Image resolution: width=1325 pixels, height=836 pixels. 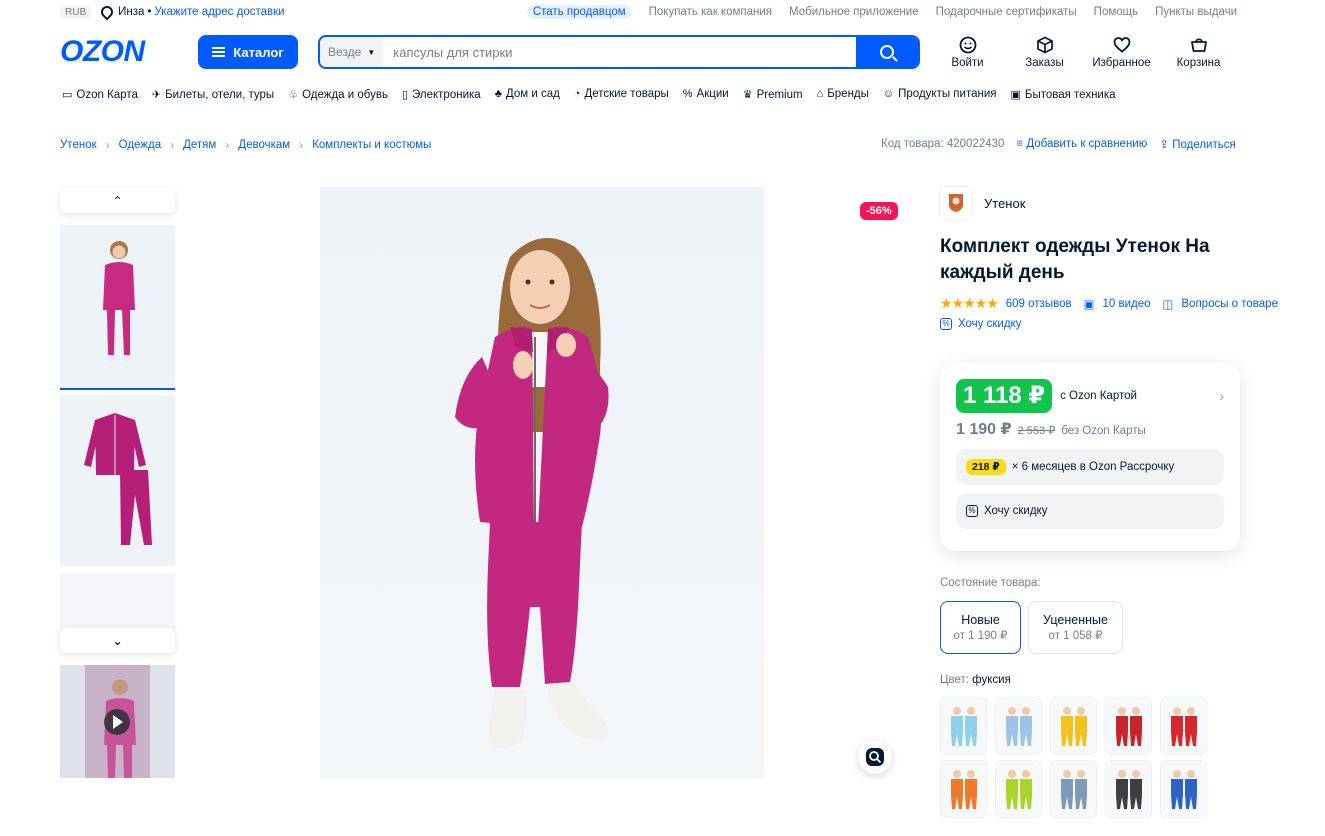 I want to click on category-label: Бытовая техника, so click(x=1070, y=95).